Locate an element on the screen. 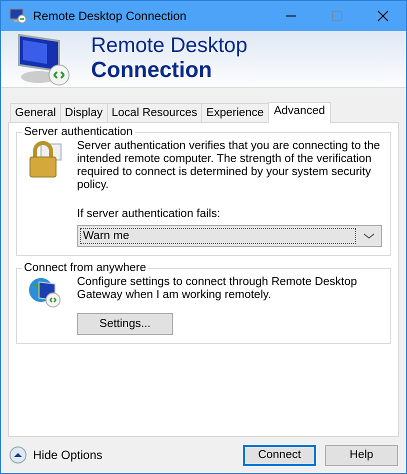  globe-monitor-icon is located at coordinates (45, 292).